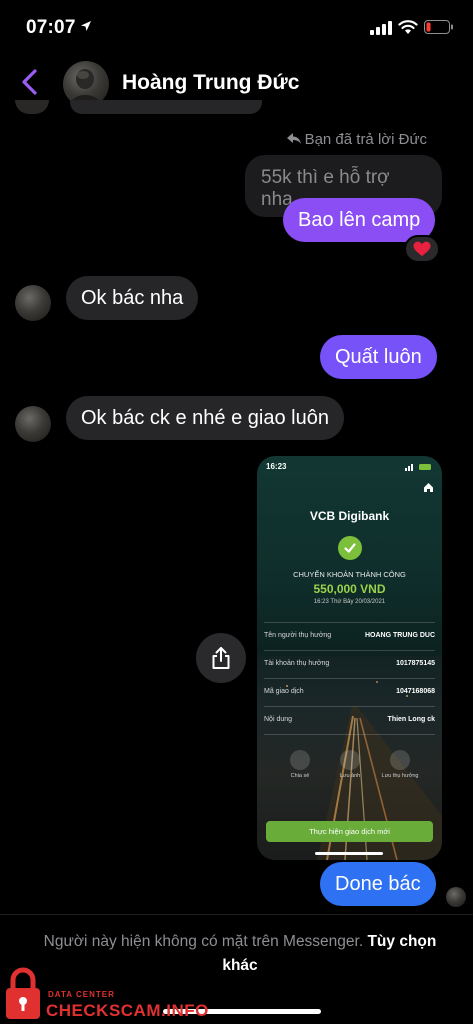 Image resolution: width=473 pixels, height=1024 pixels. I want to click on receipt-row-label: Tài khoản thụ hưởng, so click(297, 663).